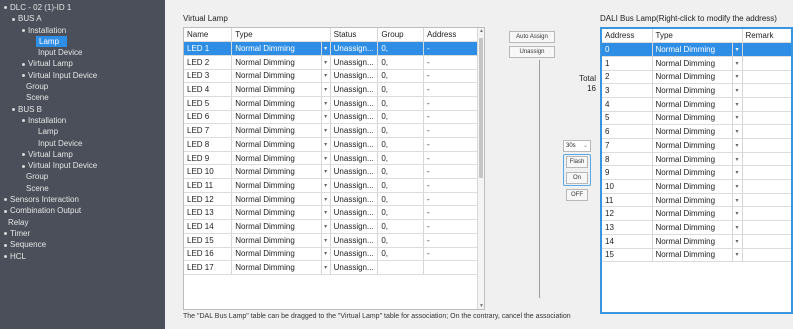  I want to click on scroll-down-icon: ▼, so click(481, 306).